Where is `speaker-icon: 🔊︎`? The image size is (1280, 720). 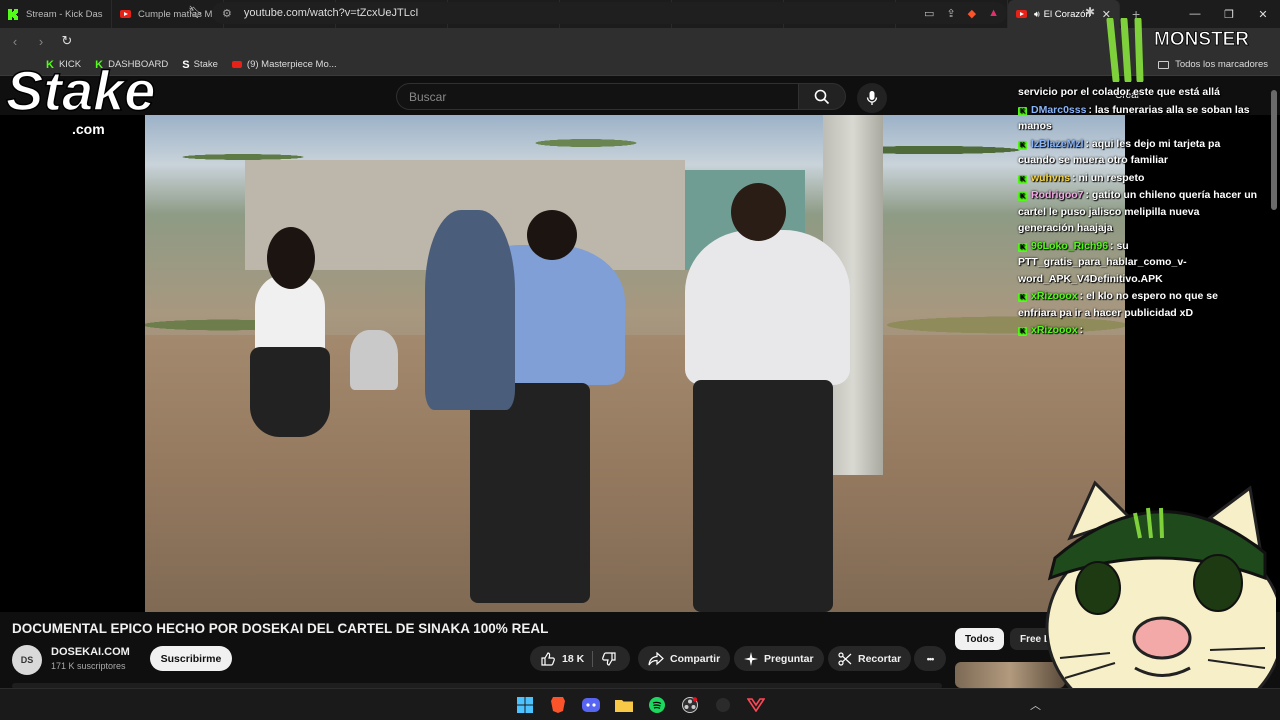 speaker-icon: 🔊︎ is located at coordinates (1037, 14).